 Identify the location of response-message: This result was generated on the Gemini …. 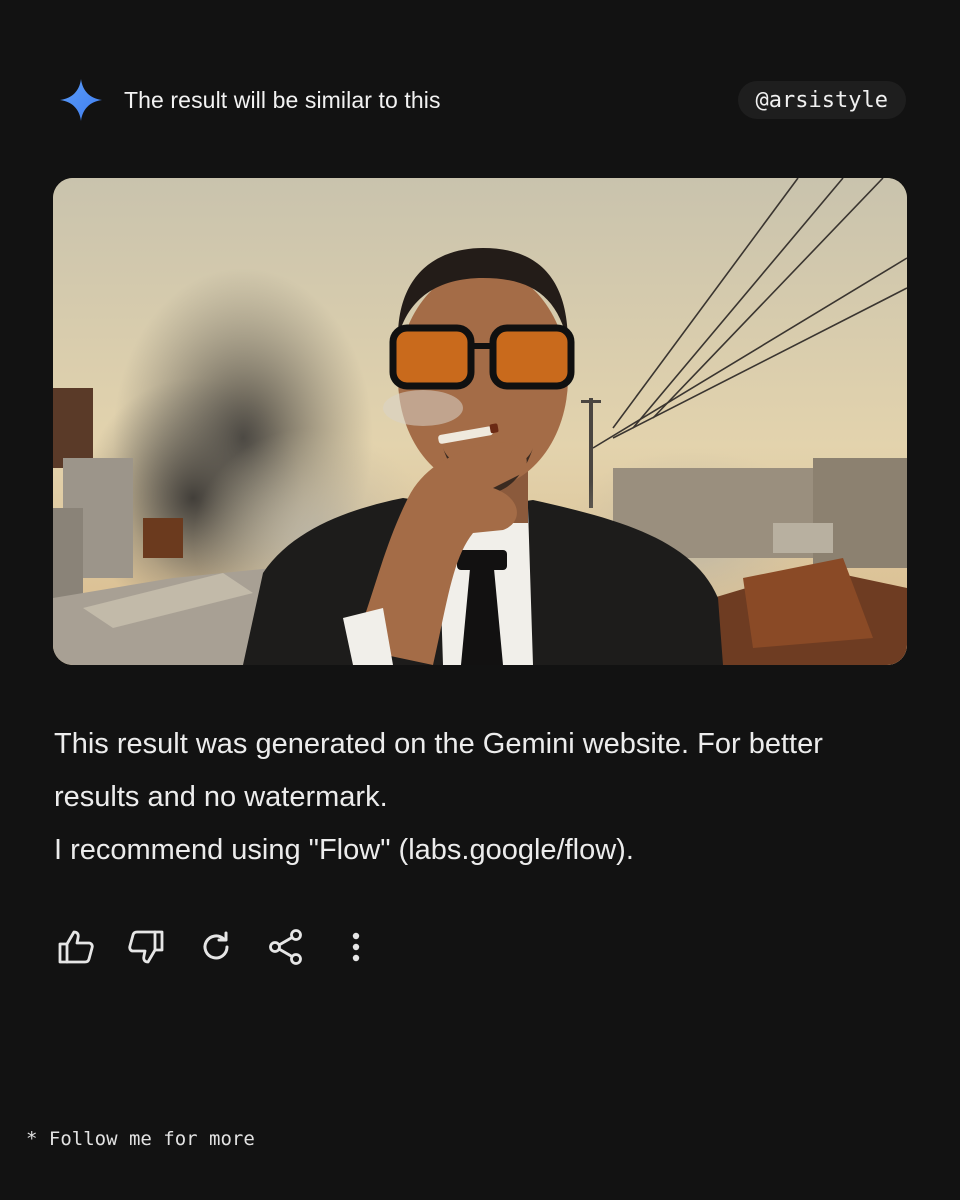
(464, 797).